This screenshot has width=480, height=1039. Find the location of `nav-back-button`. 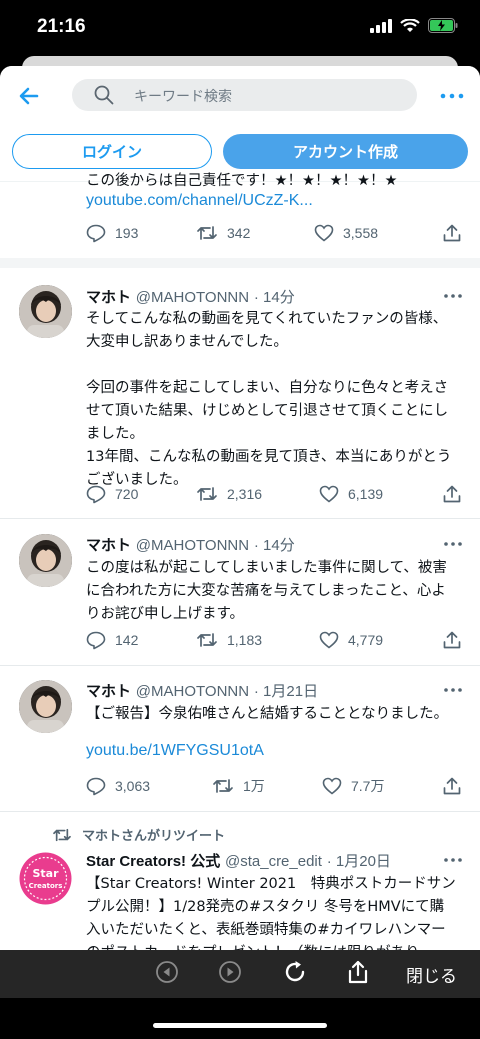

nav-back-button is located at coordinates (167, 974).